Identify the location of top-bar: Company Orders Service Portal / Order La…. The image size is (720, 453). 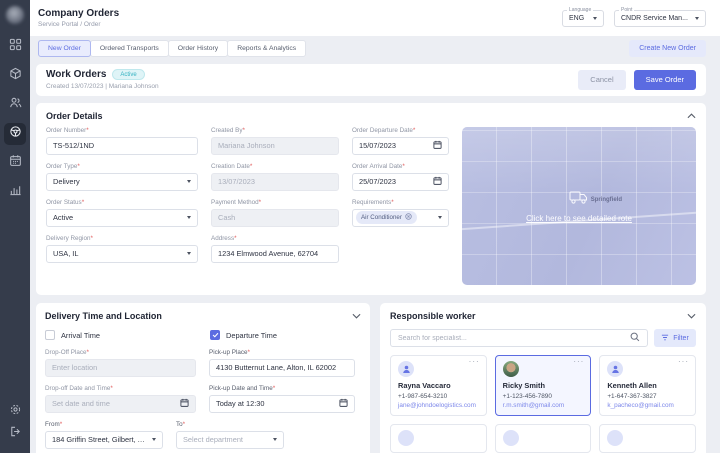
(375, 18).